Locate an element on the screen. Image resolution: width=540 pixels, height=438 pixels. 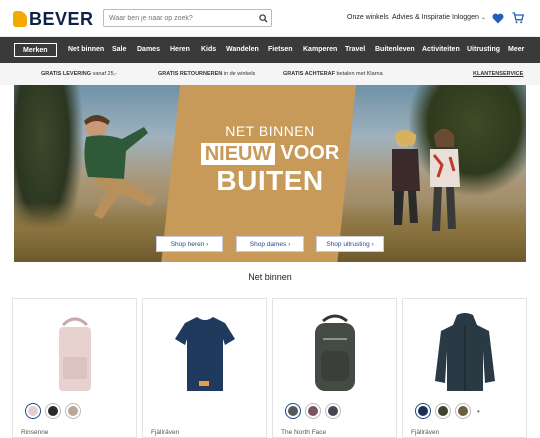
nav-item-uitrusting: Uitrusting is located at coordinates (483, 49).